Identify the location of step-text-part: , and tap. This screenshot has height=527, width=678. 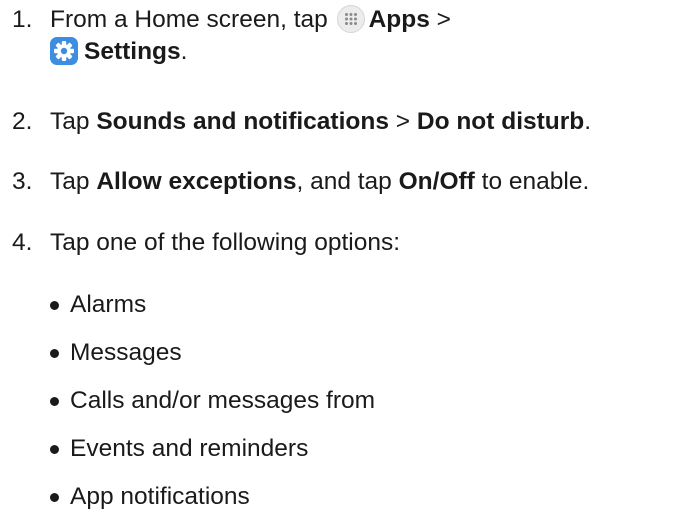
(347, 181).